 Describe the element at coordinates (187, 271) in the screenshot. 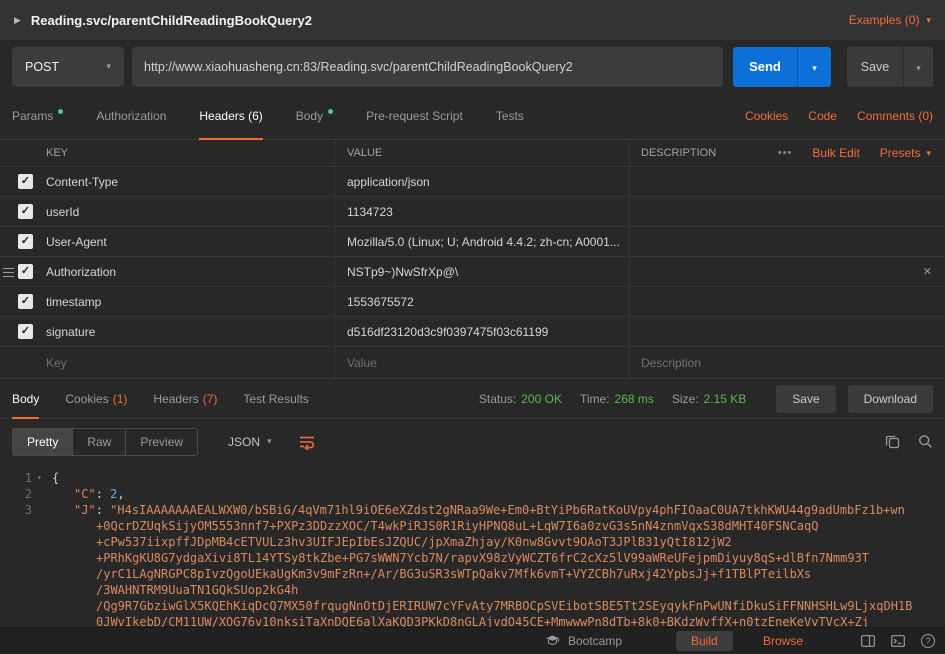

I see `header-key: Authorization` at that location.